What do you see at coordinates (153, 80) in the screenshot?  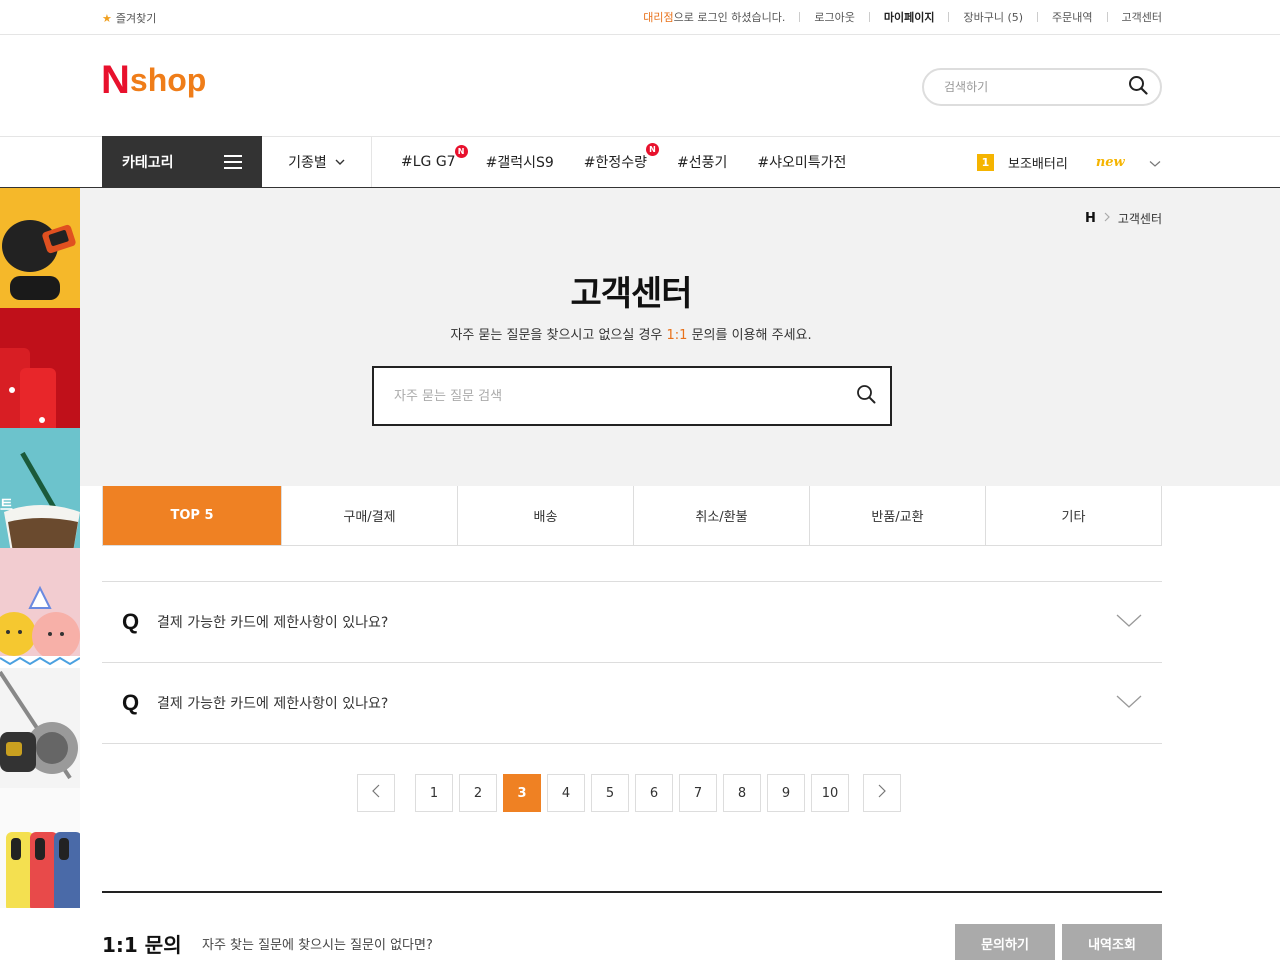 I see `nshop-logo: N shop` at bounding box center [153, 80].